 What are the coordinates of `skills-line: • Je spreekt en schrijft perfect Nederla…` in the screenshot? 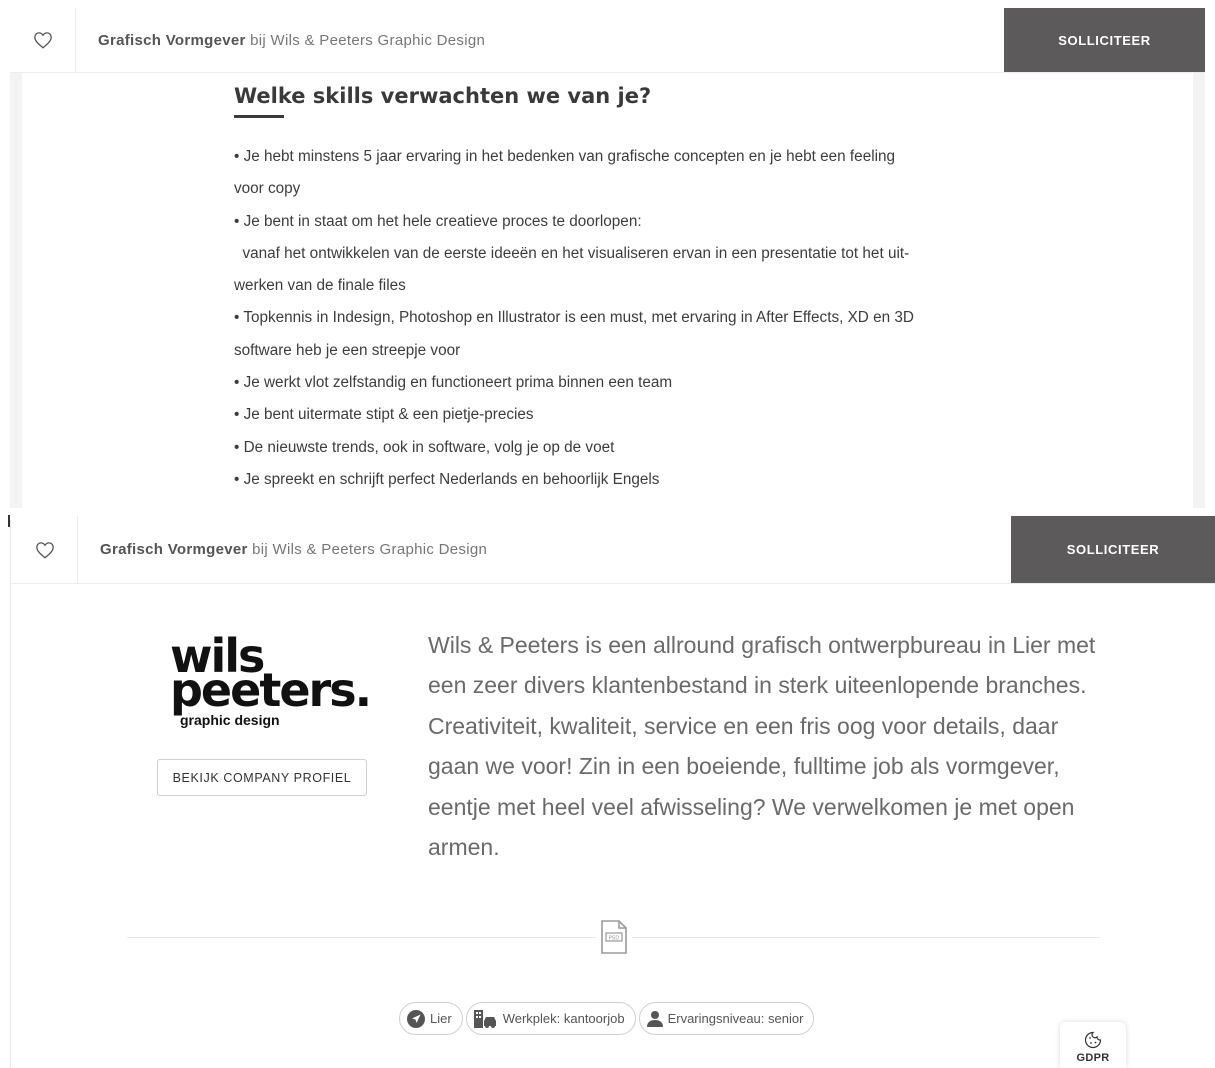 It's located at (447, 479).